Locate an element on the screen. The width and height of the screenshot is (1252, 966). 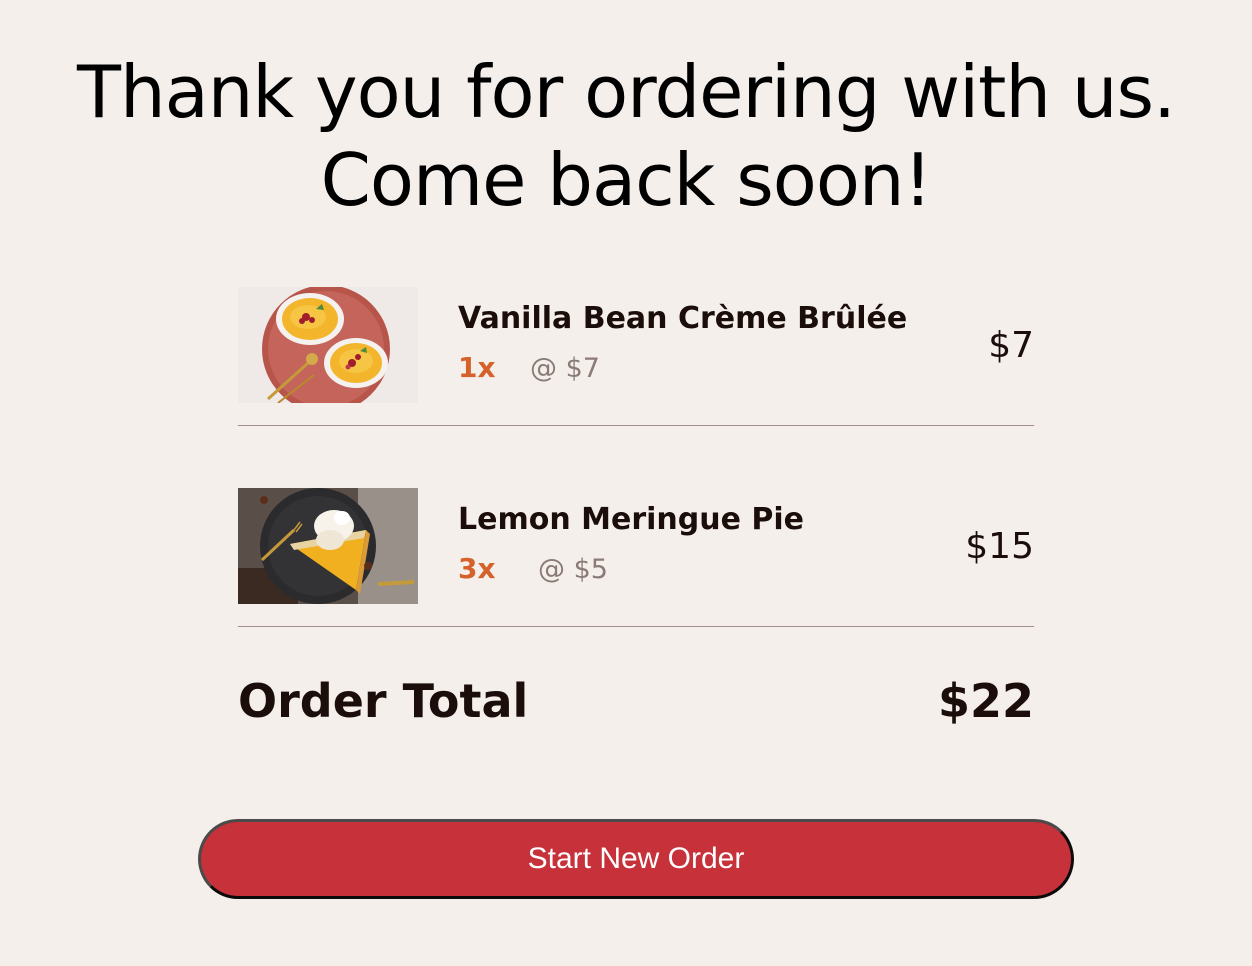
item-price: $7 is located at coordinates (1011, 345).